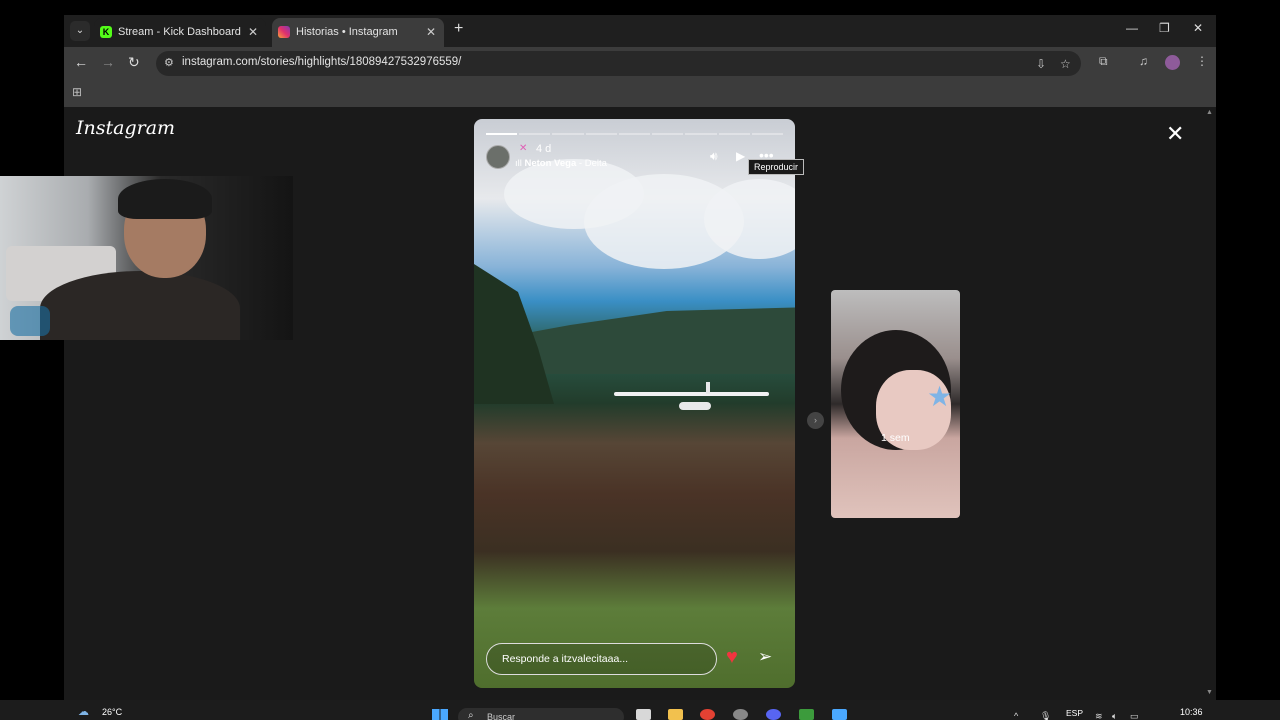 Image resolution: width=1280 pixels, height=720 pixels. What do you see at coordinates (146, 258) in the screenshot?
I see `webcam-overlay` at bounding box center [146, 258].